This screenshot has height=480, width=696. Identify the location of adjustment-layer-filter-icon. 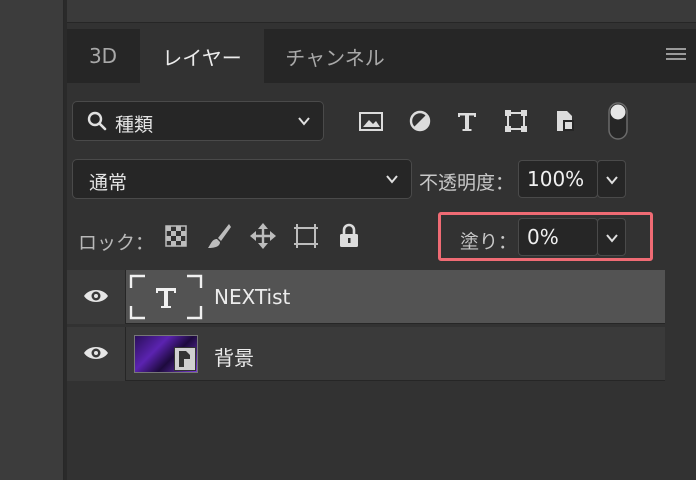
(420, 121).